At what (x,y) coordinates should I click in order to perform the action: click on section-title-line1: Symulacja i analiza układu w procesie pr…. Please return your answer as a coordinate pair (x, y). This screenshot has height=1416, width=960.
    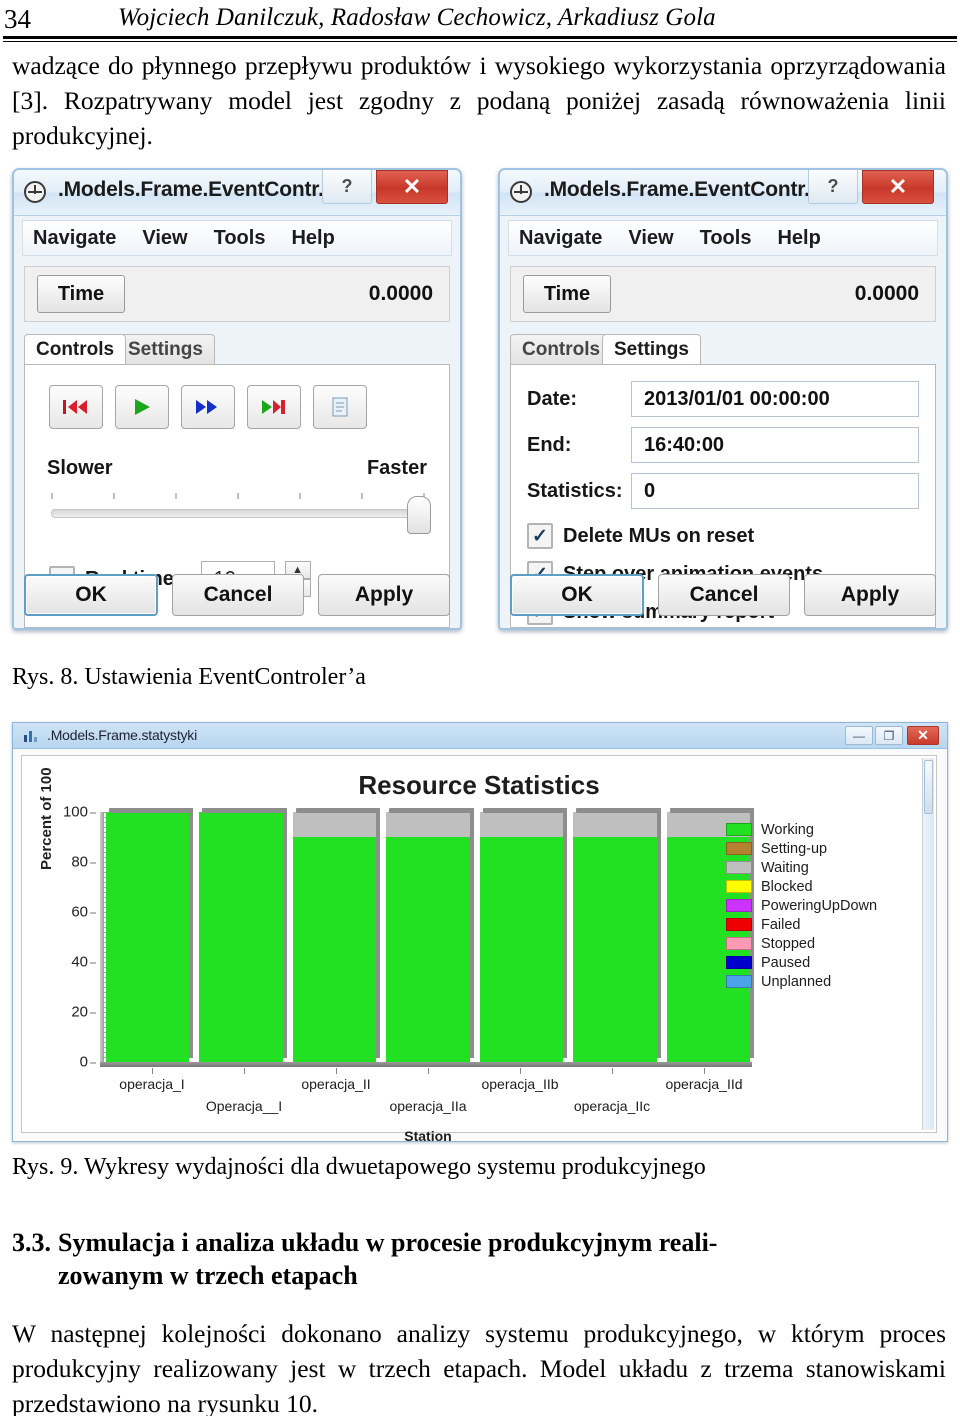
    Looking at the image, I should click on (388, 1242).